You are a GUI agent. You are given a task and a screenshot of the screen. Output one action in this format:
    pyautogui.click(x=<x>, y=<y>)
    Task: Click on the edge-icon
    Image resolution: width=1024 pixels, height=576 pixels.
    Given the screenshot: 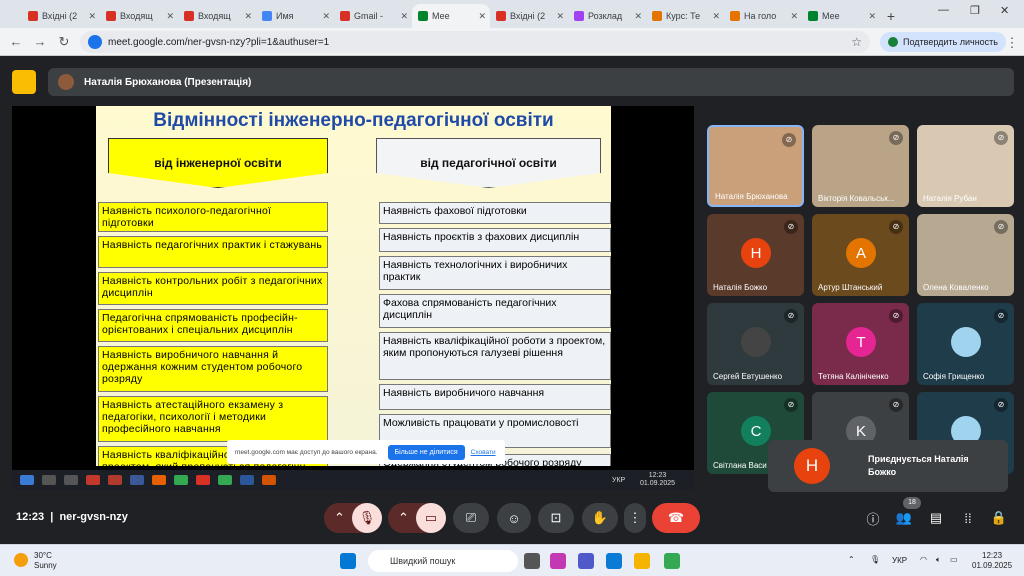 What is the action you would take?
    pyautogui.click(x=614, y=561)
    